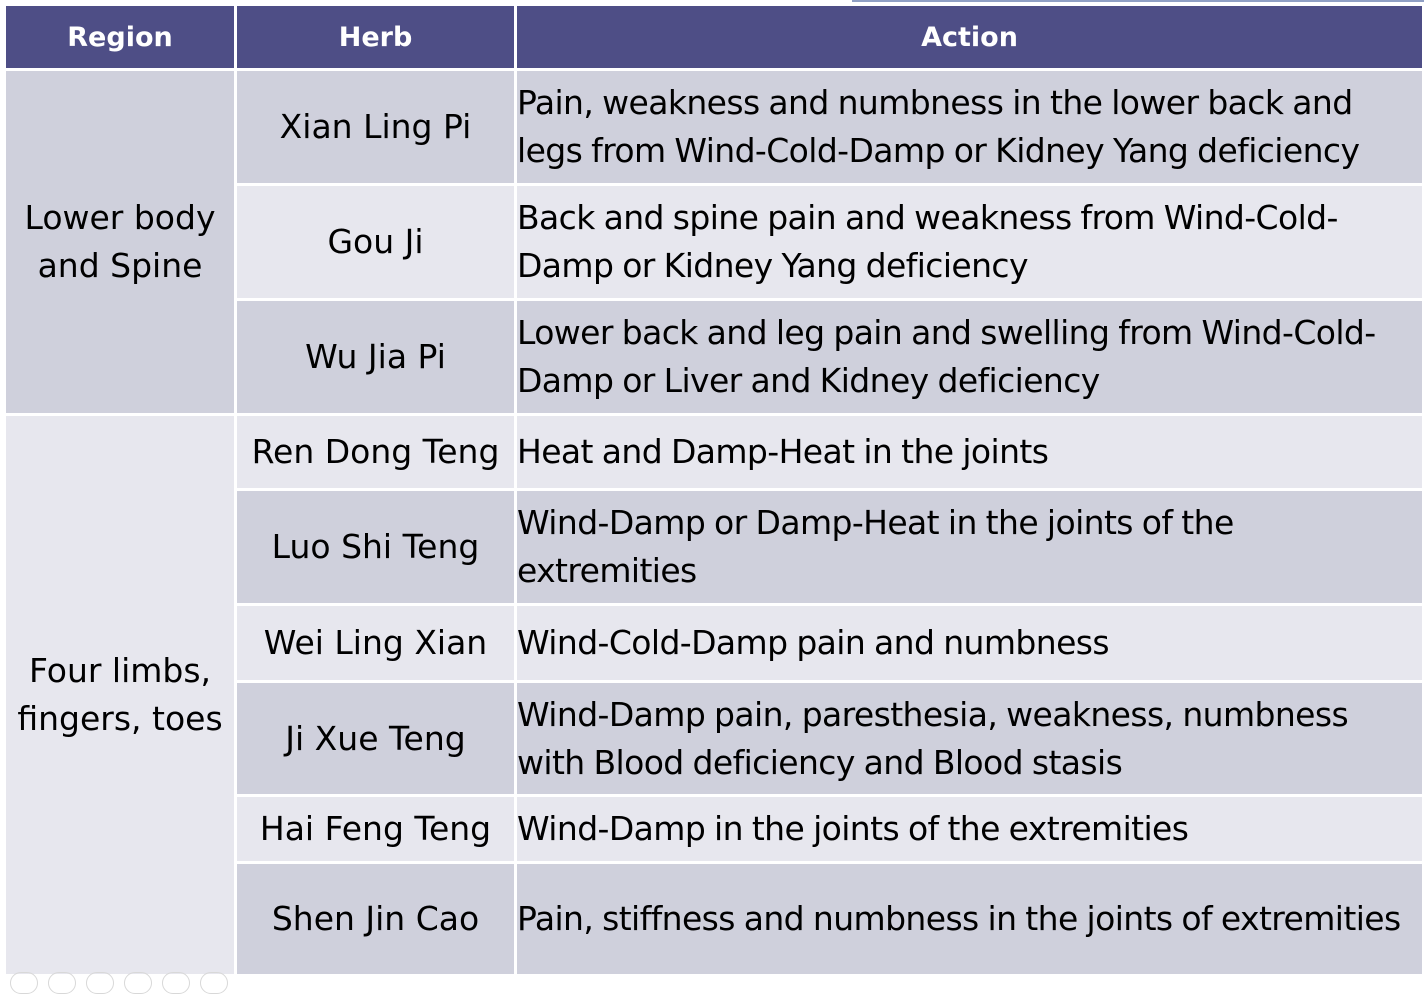  What do you see at coordinates (969, 643) in the screenshot?
I see `action-cell: Wind-Cold-Damp pain and numbness` at bounding box center [969, 643].